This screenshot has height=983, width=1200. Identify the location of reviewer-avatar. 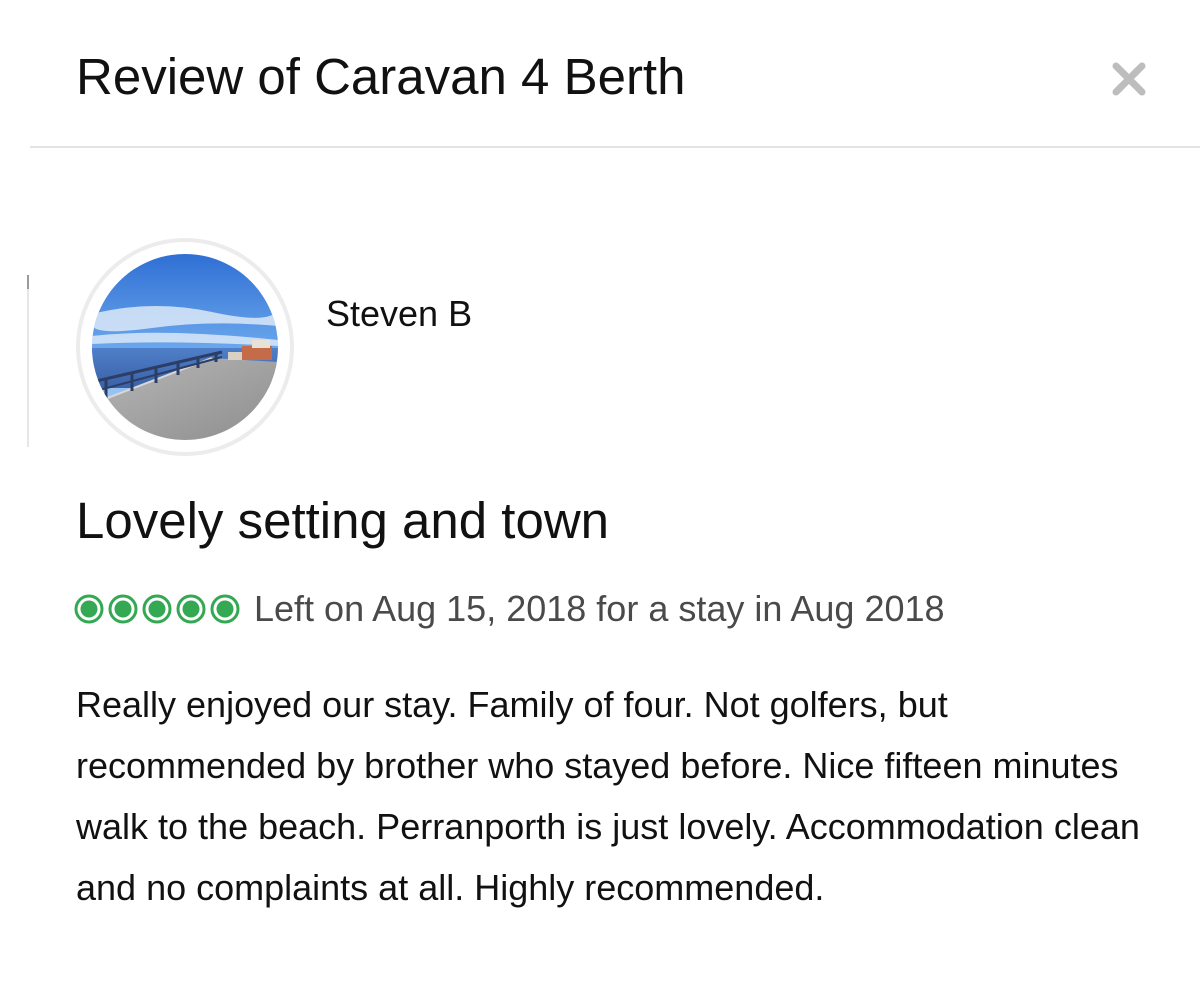
(185, 347).